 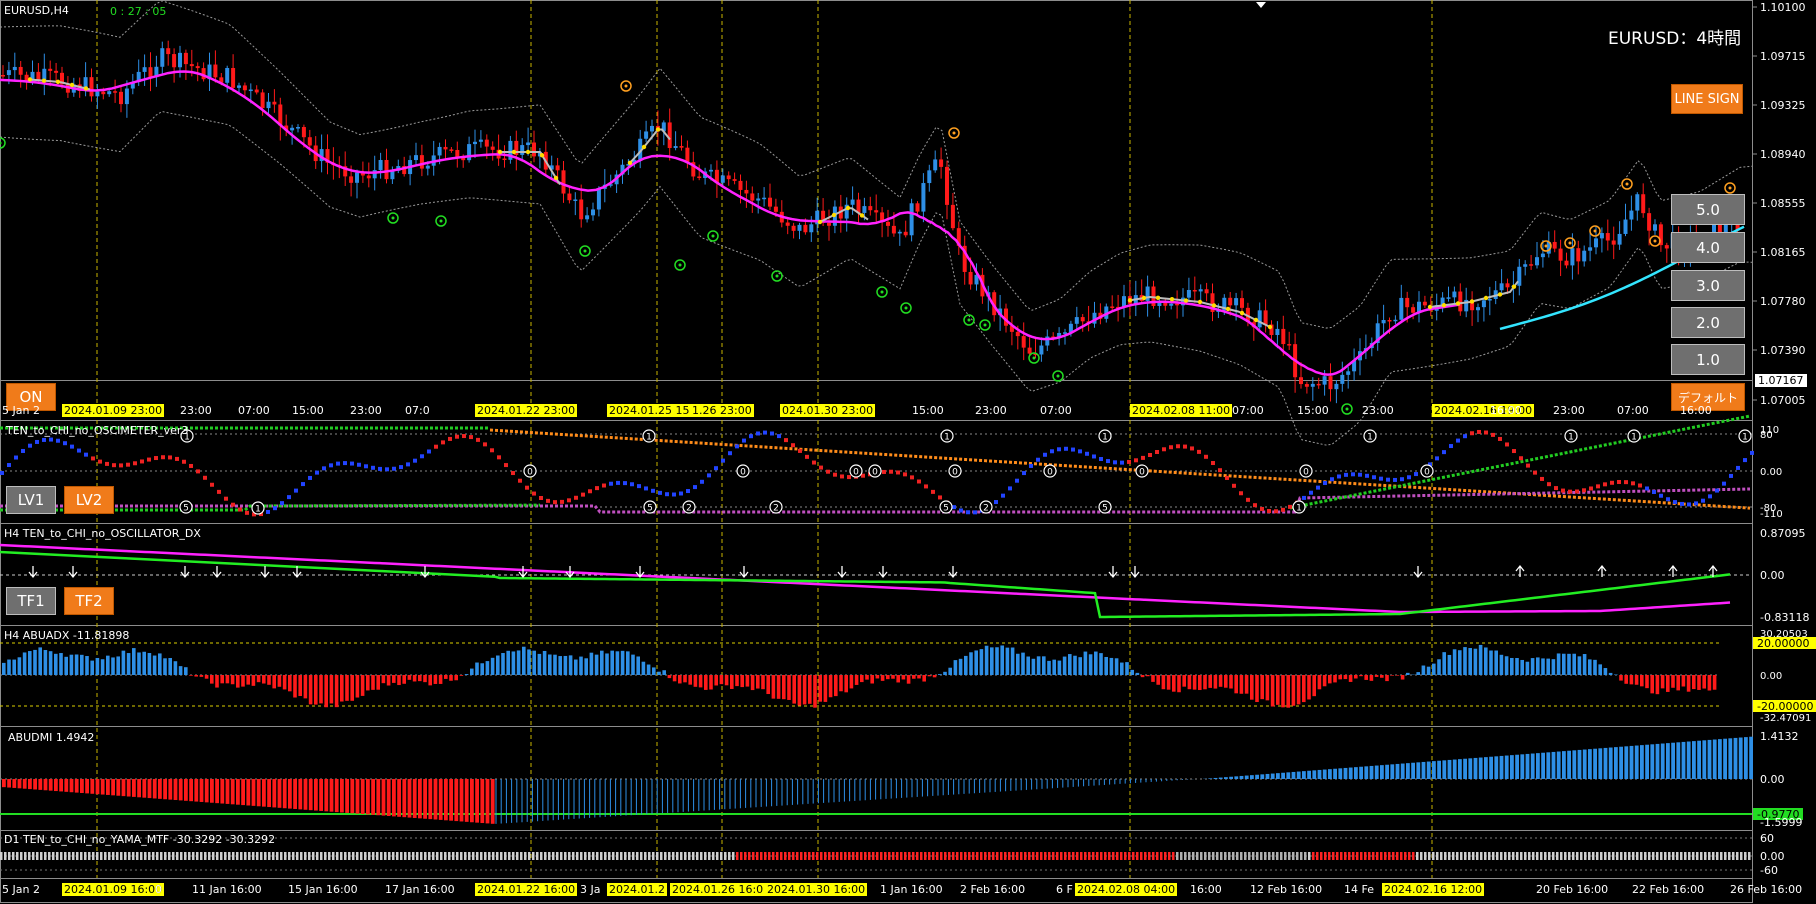 What do you see at coordinates (21, 889) in the screenshot?
I see `bottom-time-label-0: 5 Jan 2` at bounding box center [21, 889].